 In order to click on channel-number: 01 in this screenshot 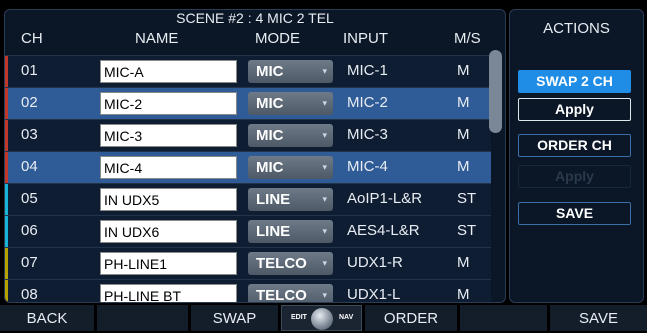, I will do `click(29, 70)`.